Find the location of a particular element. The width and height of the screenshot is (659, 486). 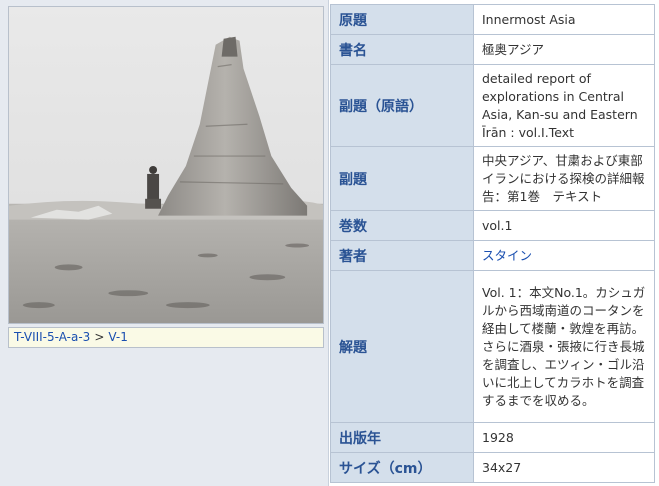

field-label: 解題 is located at coordinates (402, 346).